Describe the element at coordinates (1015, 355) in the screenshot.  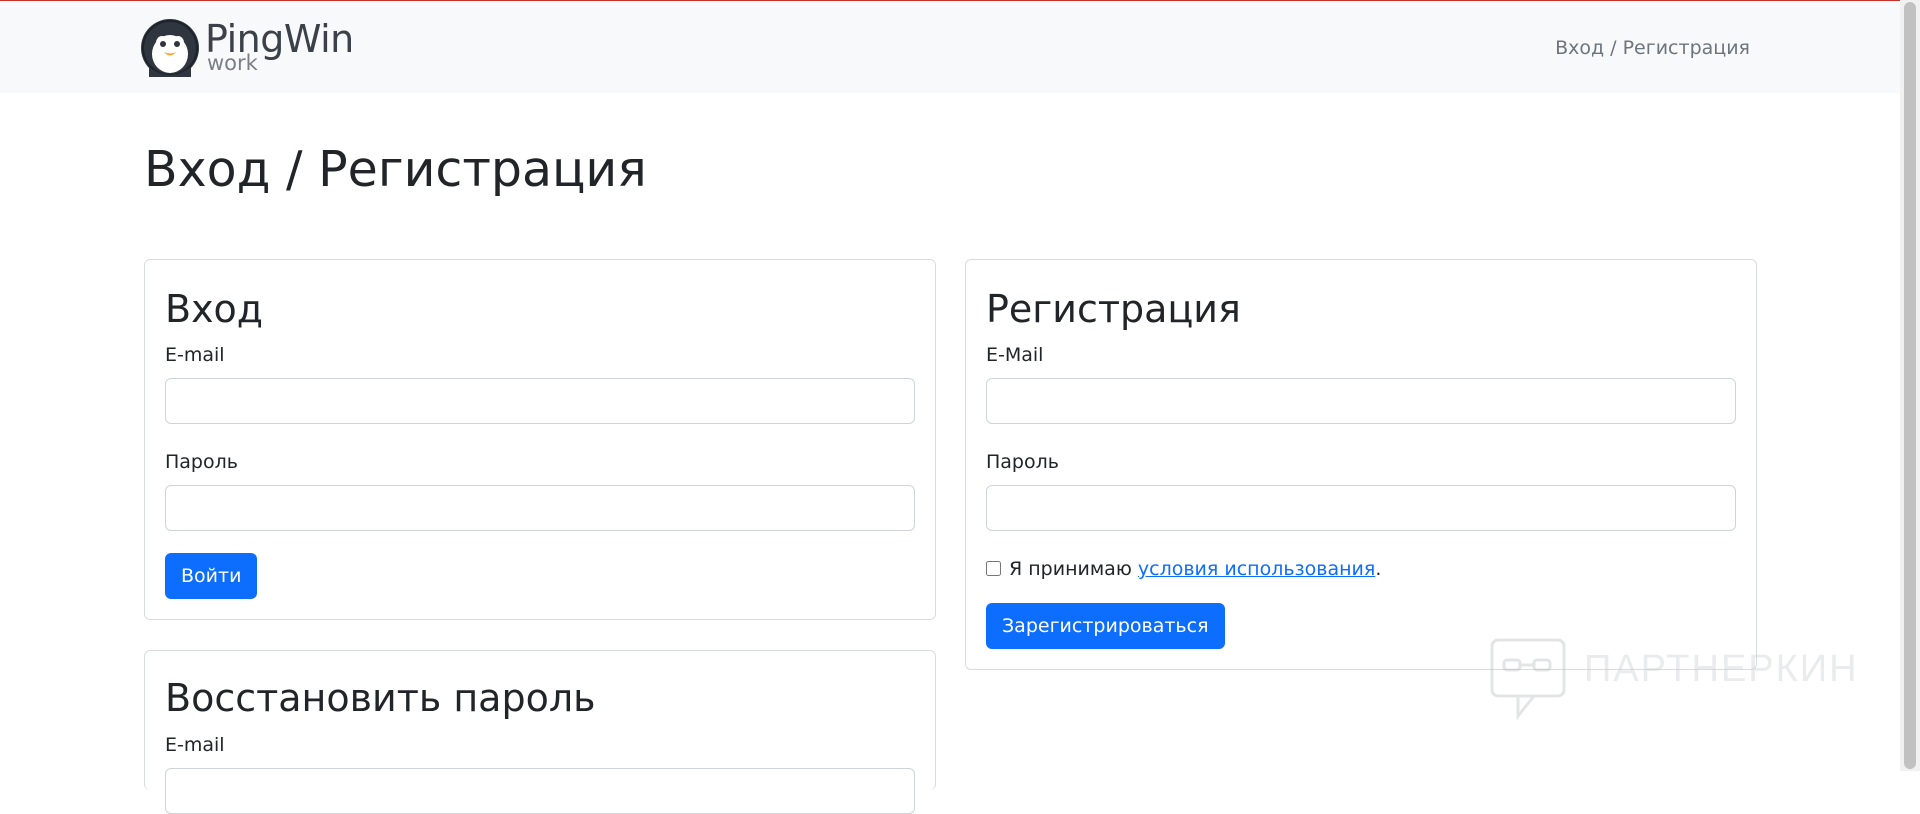
I see `register-email-label: E-Mail` at that location.